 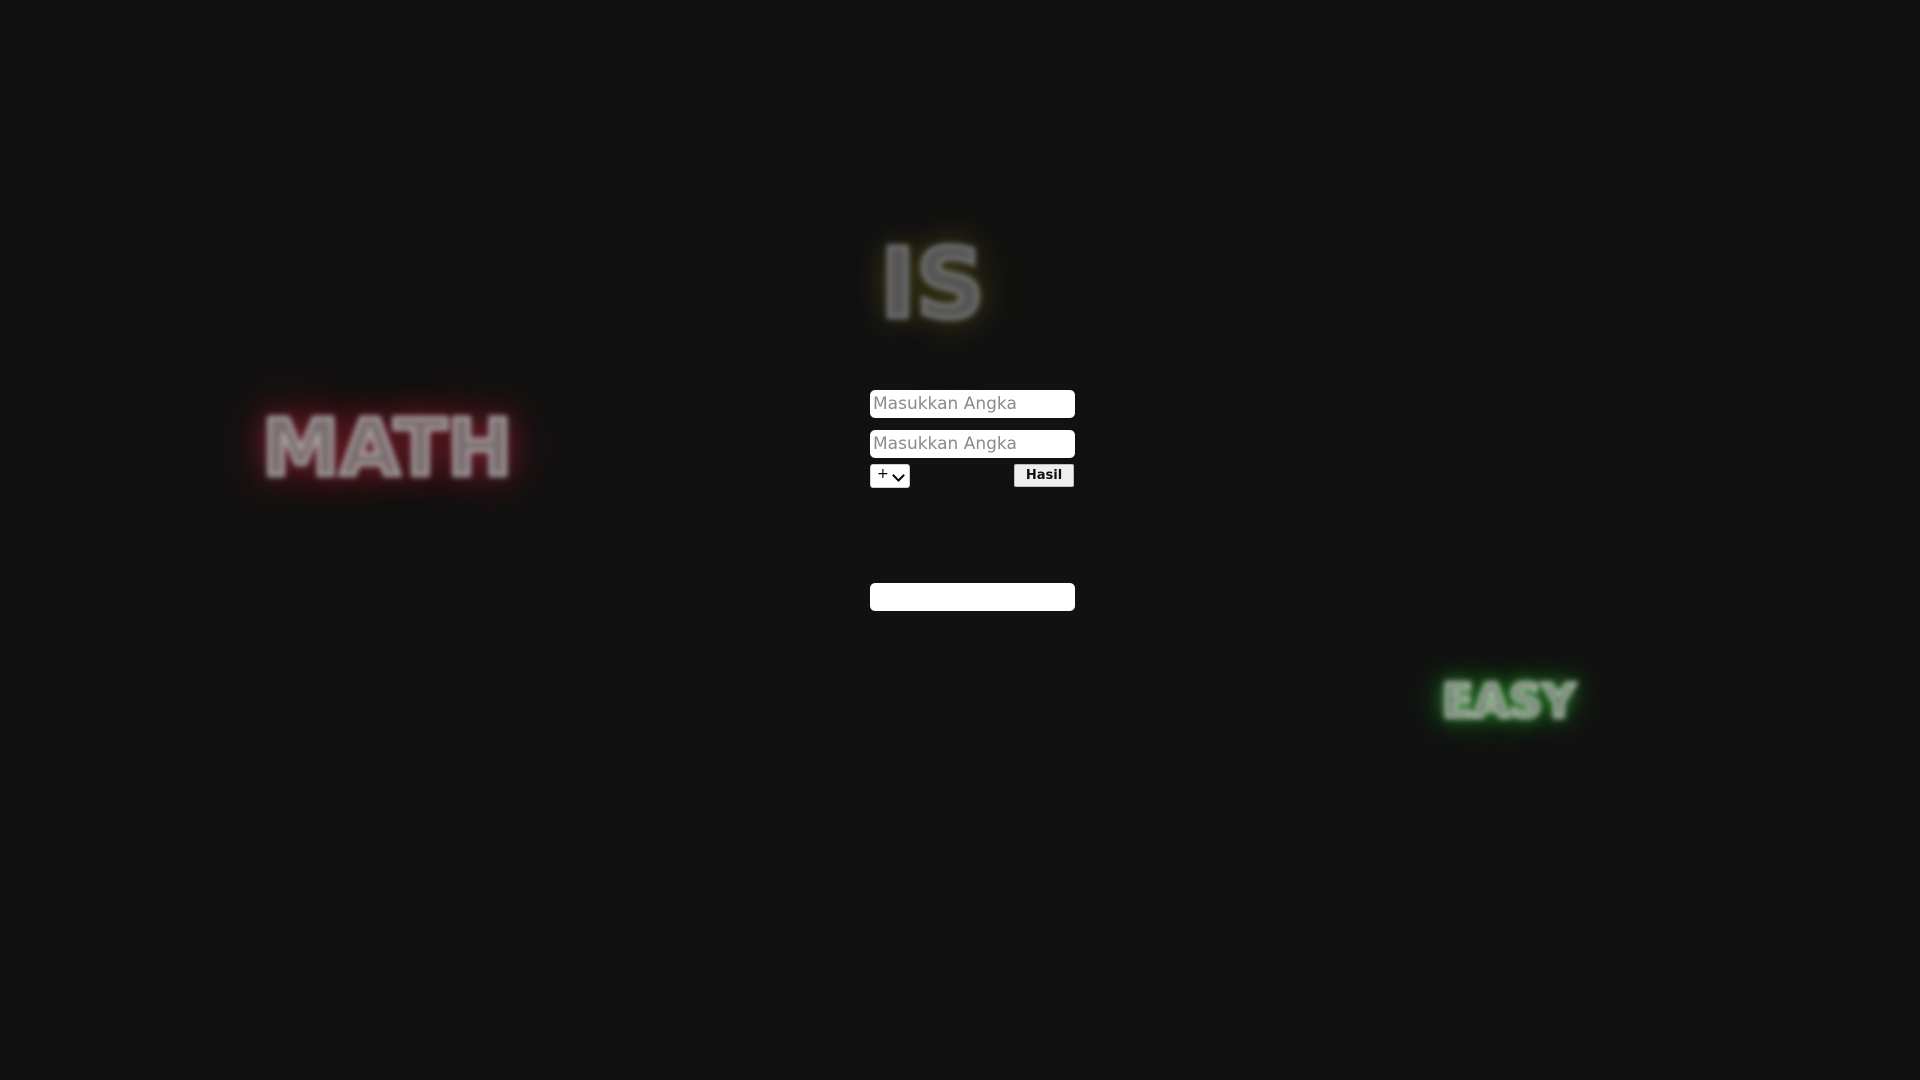 I want to click on neon-word-math: MATH, so click(x=387, y=449).